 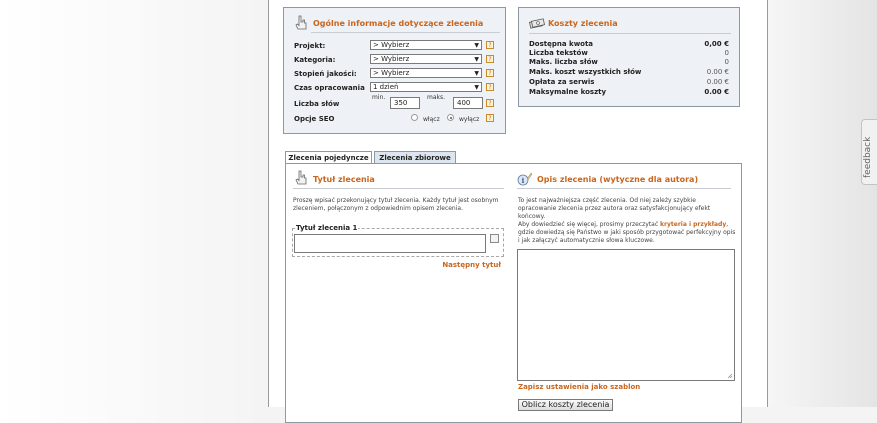 What do you see at coordinates (471, 265) in the screenshot?
I see `next-title-link: Następny tytuł` at bounding box center [471, 265].